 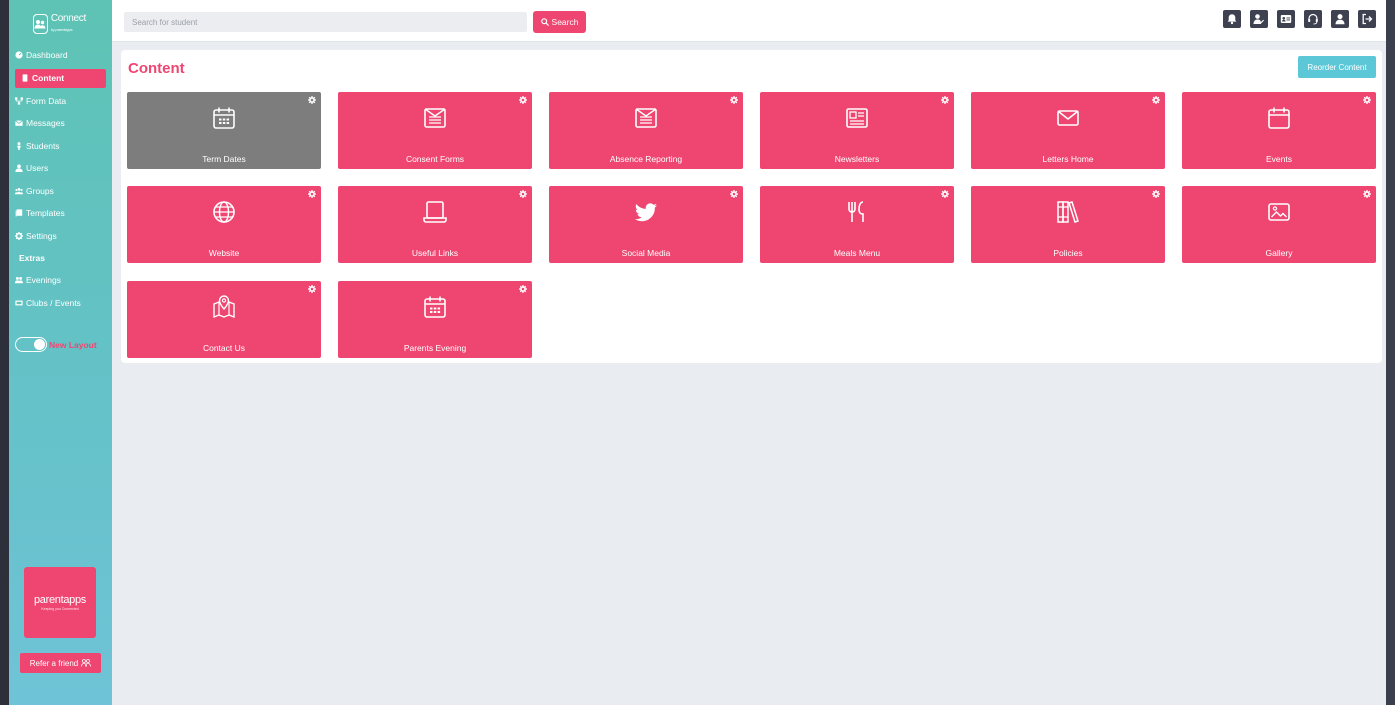 I want to click on tile-website: Website, so click(x=224, y=224).